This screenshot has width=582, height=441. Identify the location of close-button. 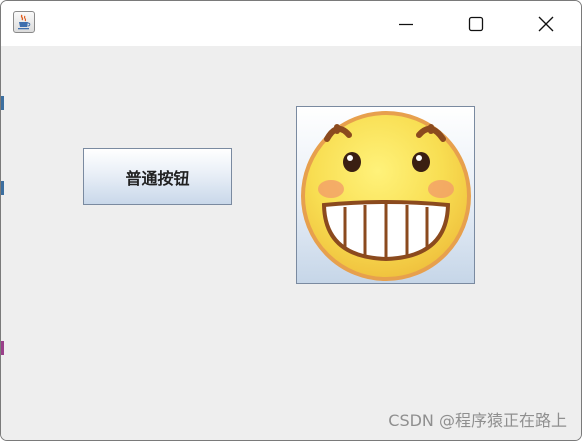
(546, 23).